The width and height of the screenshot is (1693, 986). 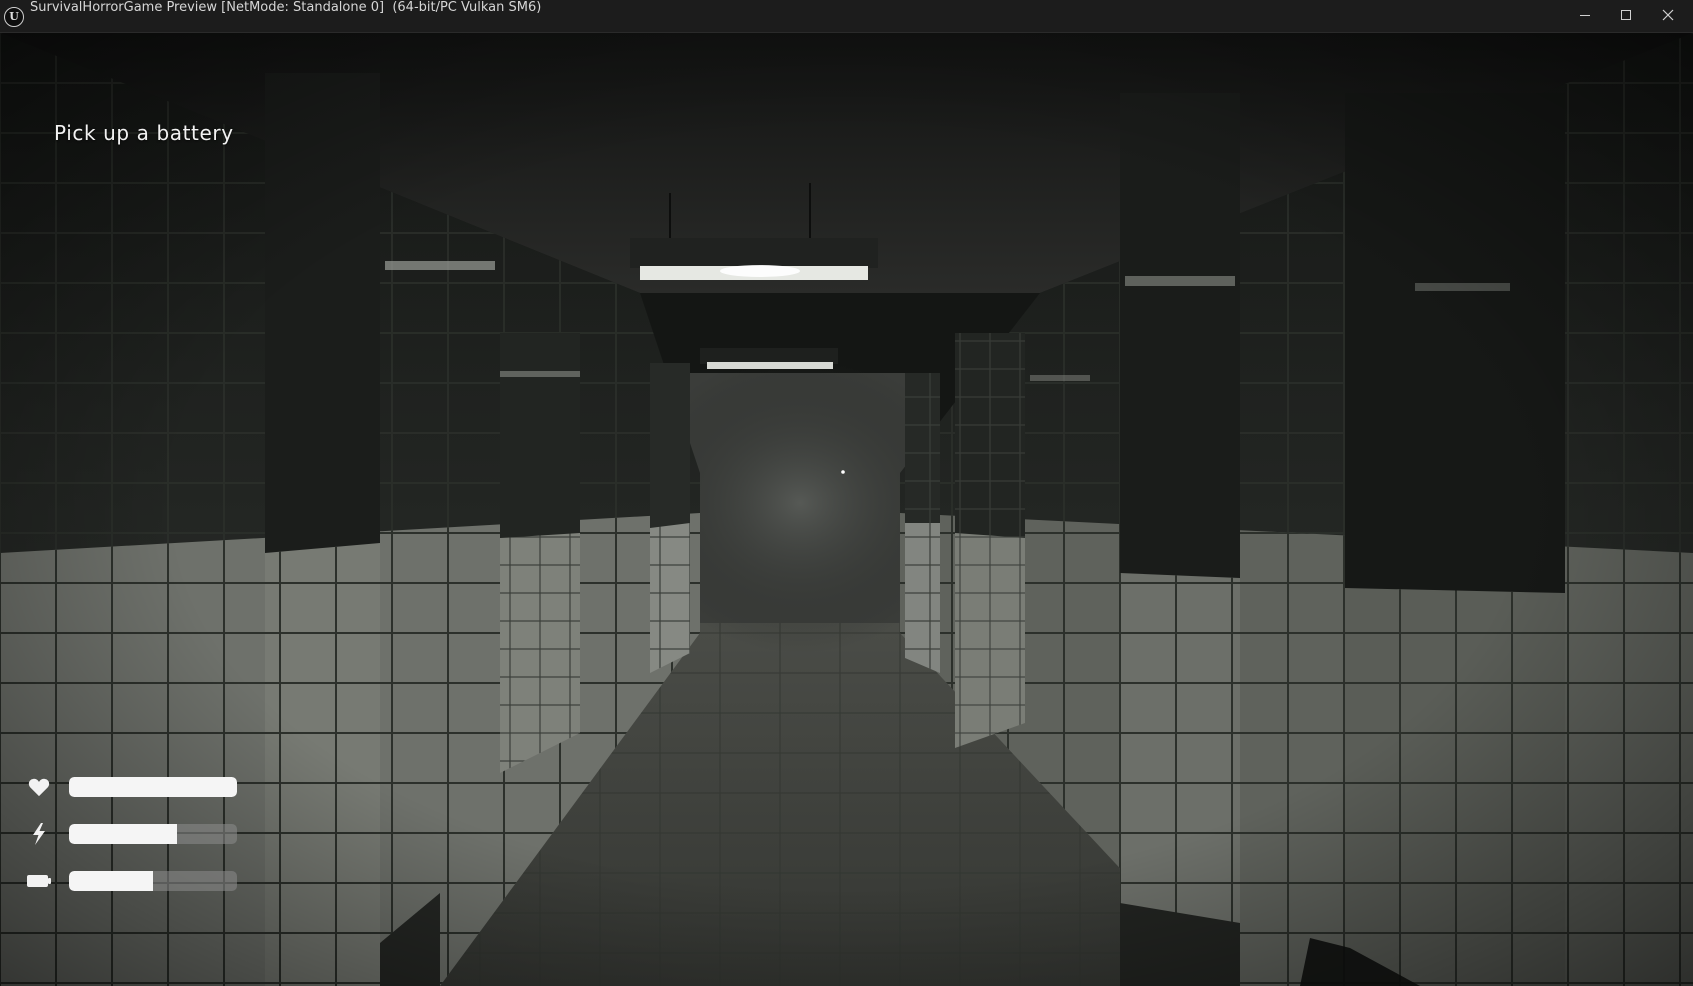 What do you see at coordinates (144, 133) in the screenshot?
I see `objective-text: Pick up a battery` at bounding box center [144, 133].